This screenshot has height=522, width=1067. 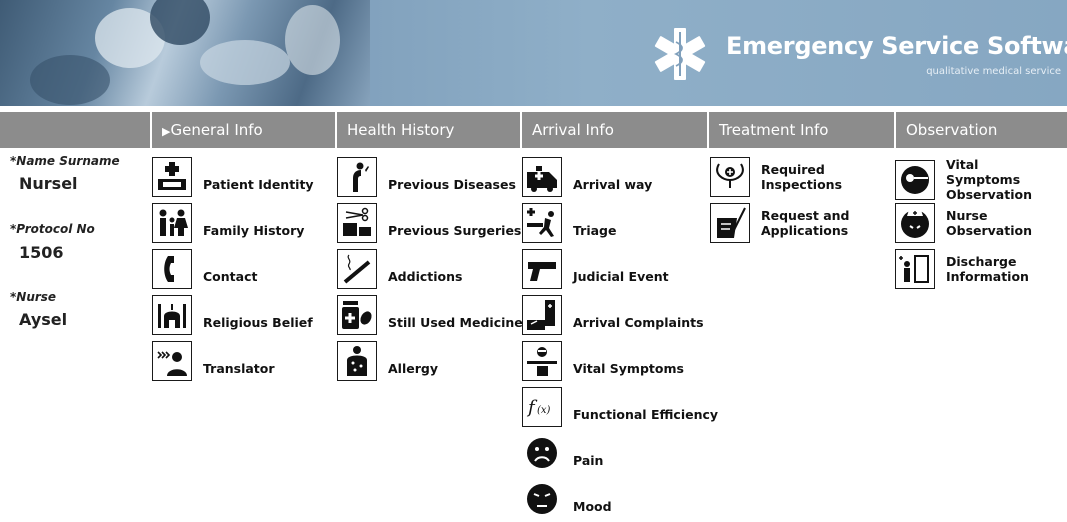 What do you see at coordinates (542, 315) in the screenshot?
I see `complaint-icon` at bounding box center [542, 315].